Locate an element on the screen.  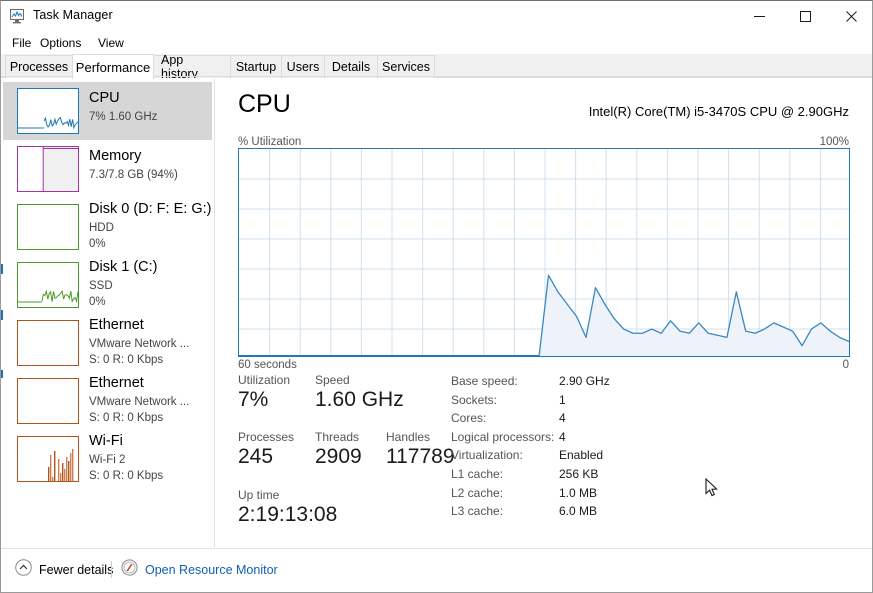
sidebar-item-wi-fi: Wi-Fi Wi-Fi 2 S: 0 R: 0 Kbps is located at coordinates (107, 459).